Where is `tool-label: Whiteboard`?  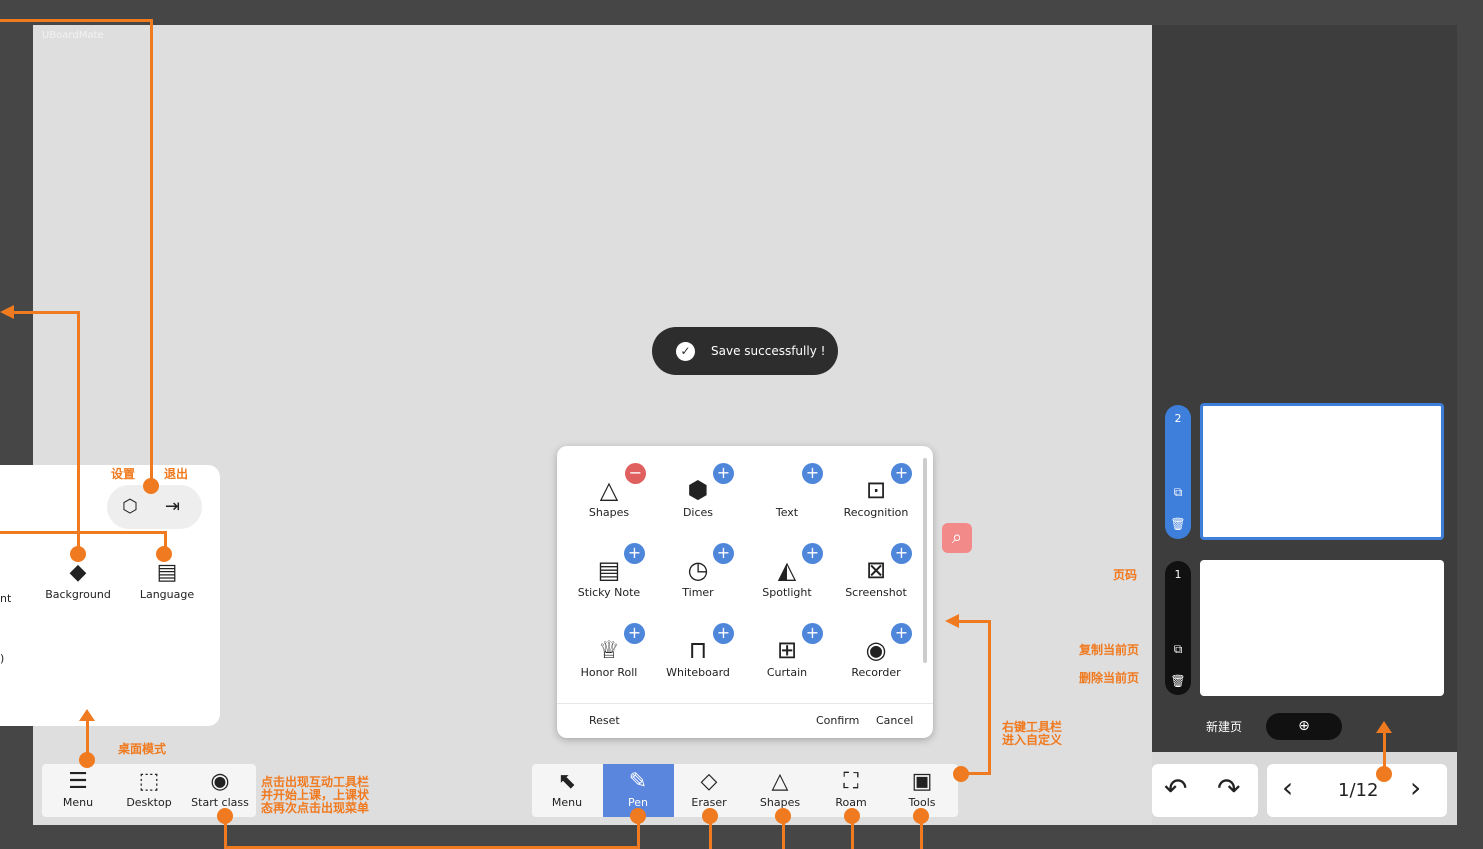 tool-label: Whiteboard is located at coordinates (698, 672).